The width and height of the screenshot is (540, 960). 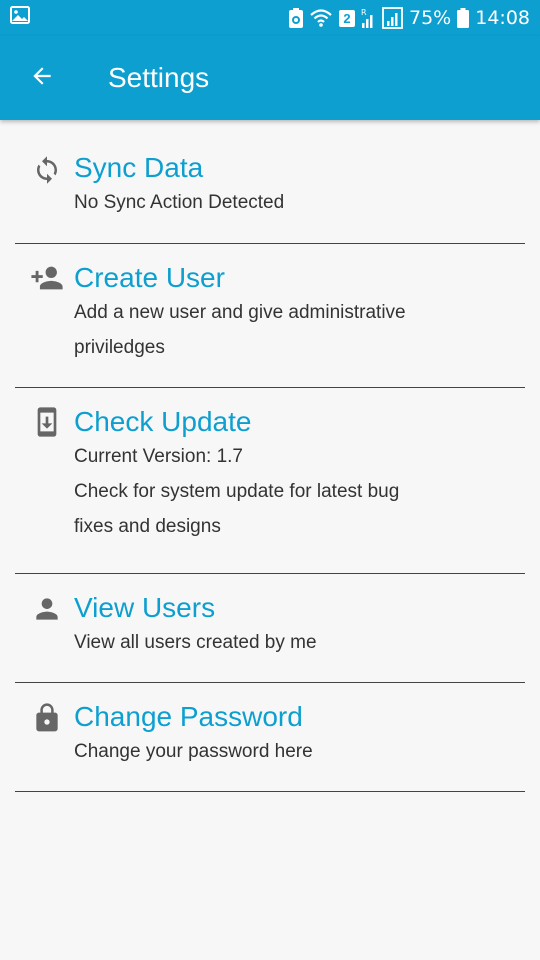 What do you see at coordinates (270, 182) in the screenshot?
I see `setting-sync-data: Sync Data No Sync Action Detected` at bounding box center [270, 182].